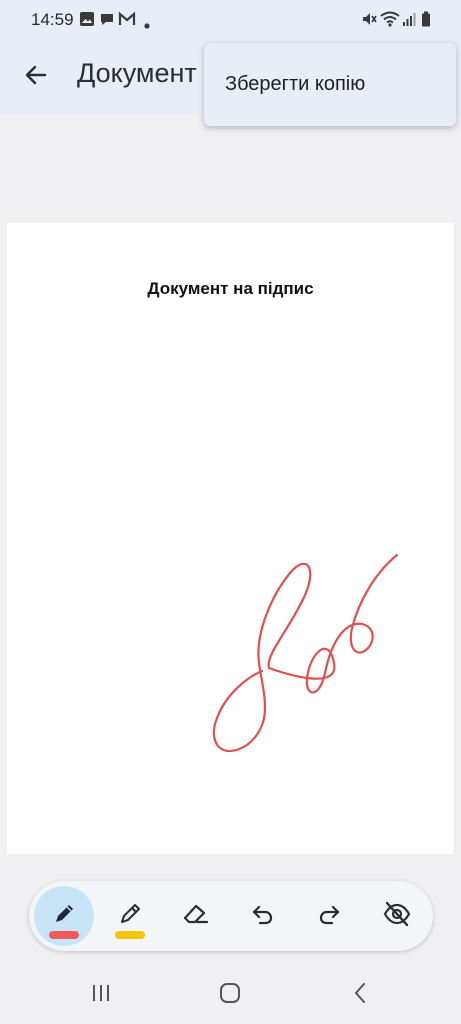  I want to click on nav-back-button, so click(360, 995).